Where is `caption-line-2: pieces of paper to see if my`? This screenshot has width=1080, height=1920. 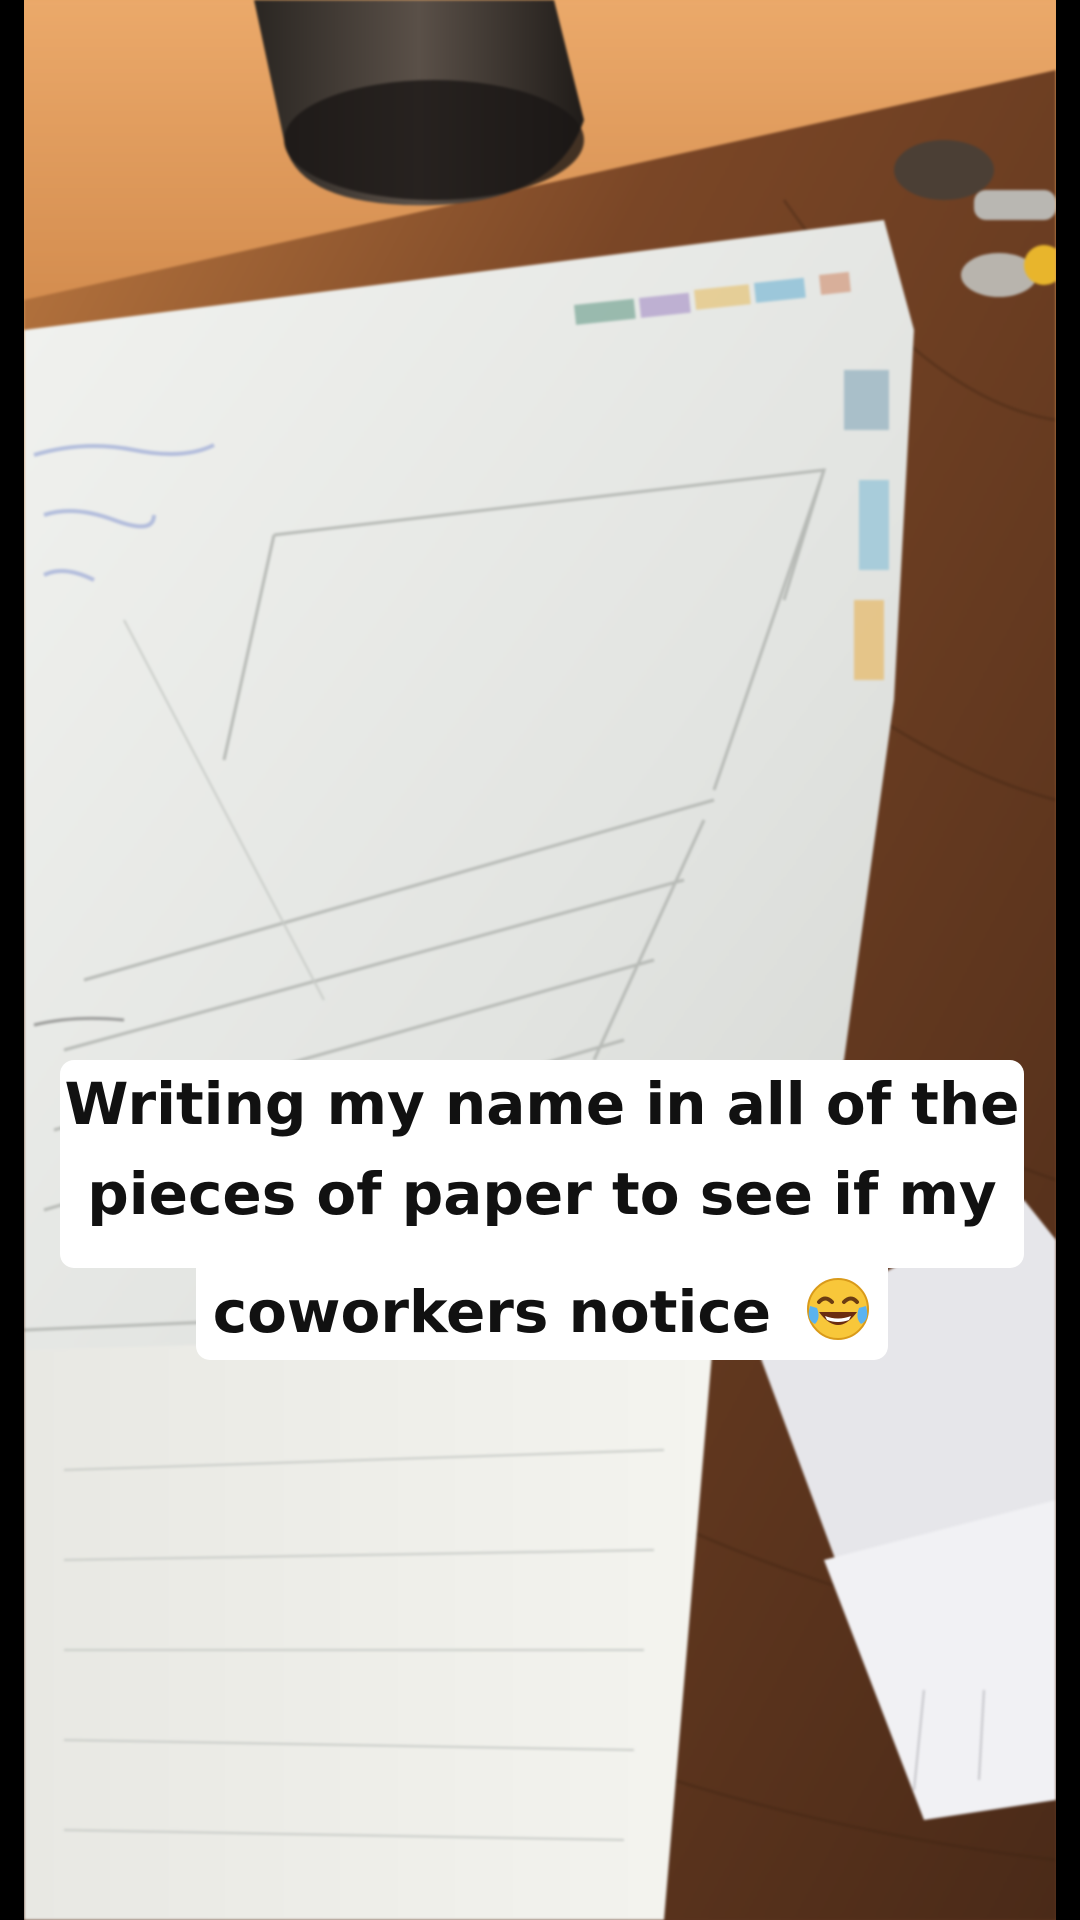 caption-line-2: pieces of paper to see if my is located at coordinates (542, 1207).